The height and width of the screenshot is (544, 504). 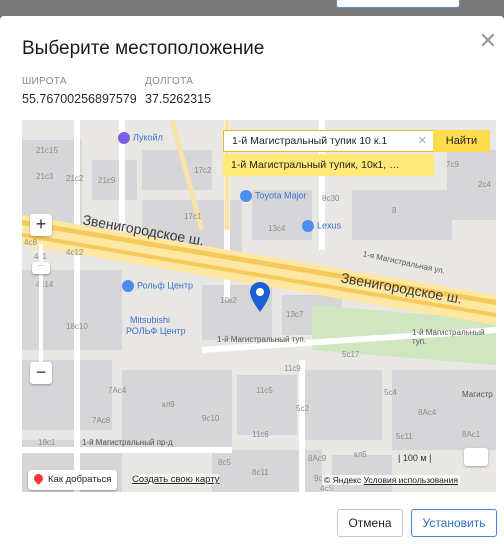 I want to click on poi-label: Лукойл, so click(x=148, y=137).